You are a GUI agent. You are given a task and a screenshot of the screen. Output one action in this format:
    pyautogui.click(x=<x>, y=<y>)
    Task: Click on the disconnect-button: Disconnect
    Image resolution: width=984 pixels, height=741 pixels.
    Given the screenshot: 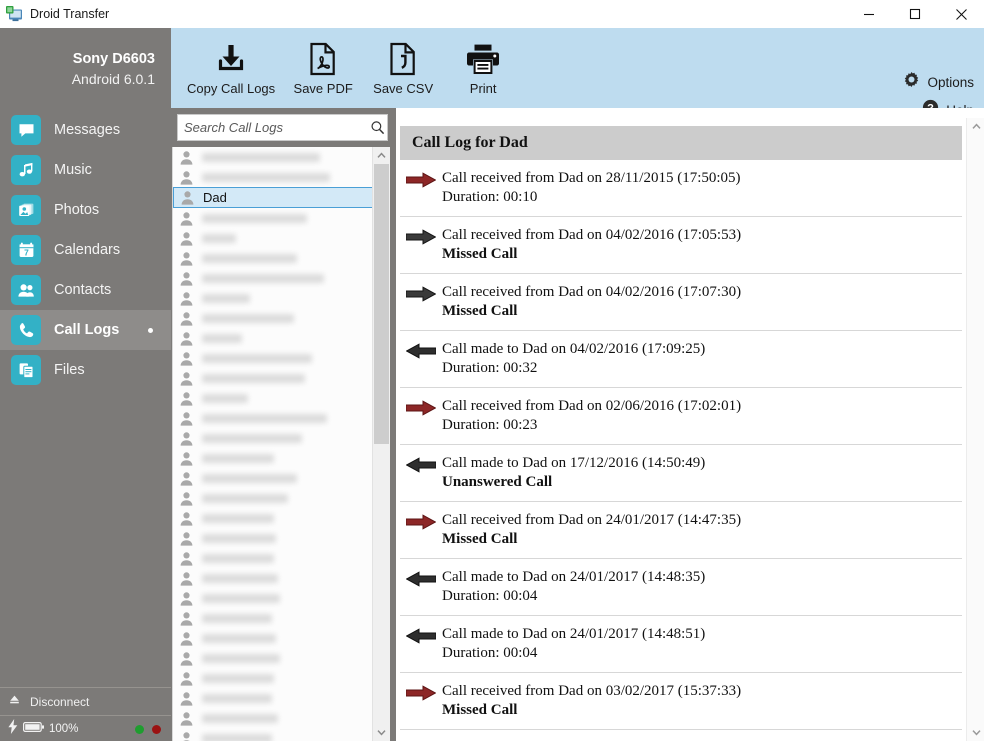 What is the action you would take?
    pyautogui.click(x=85, y=701)
    